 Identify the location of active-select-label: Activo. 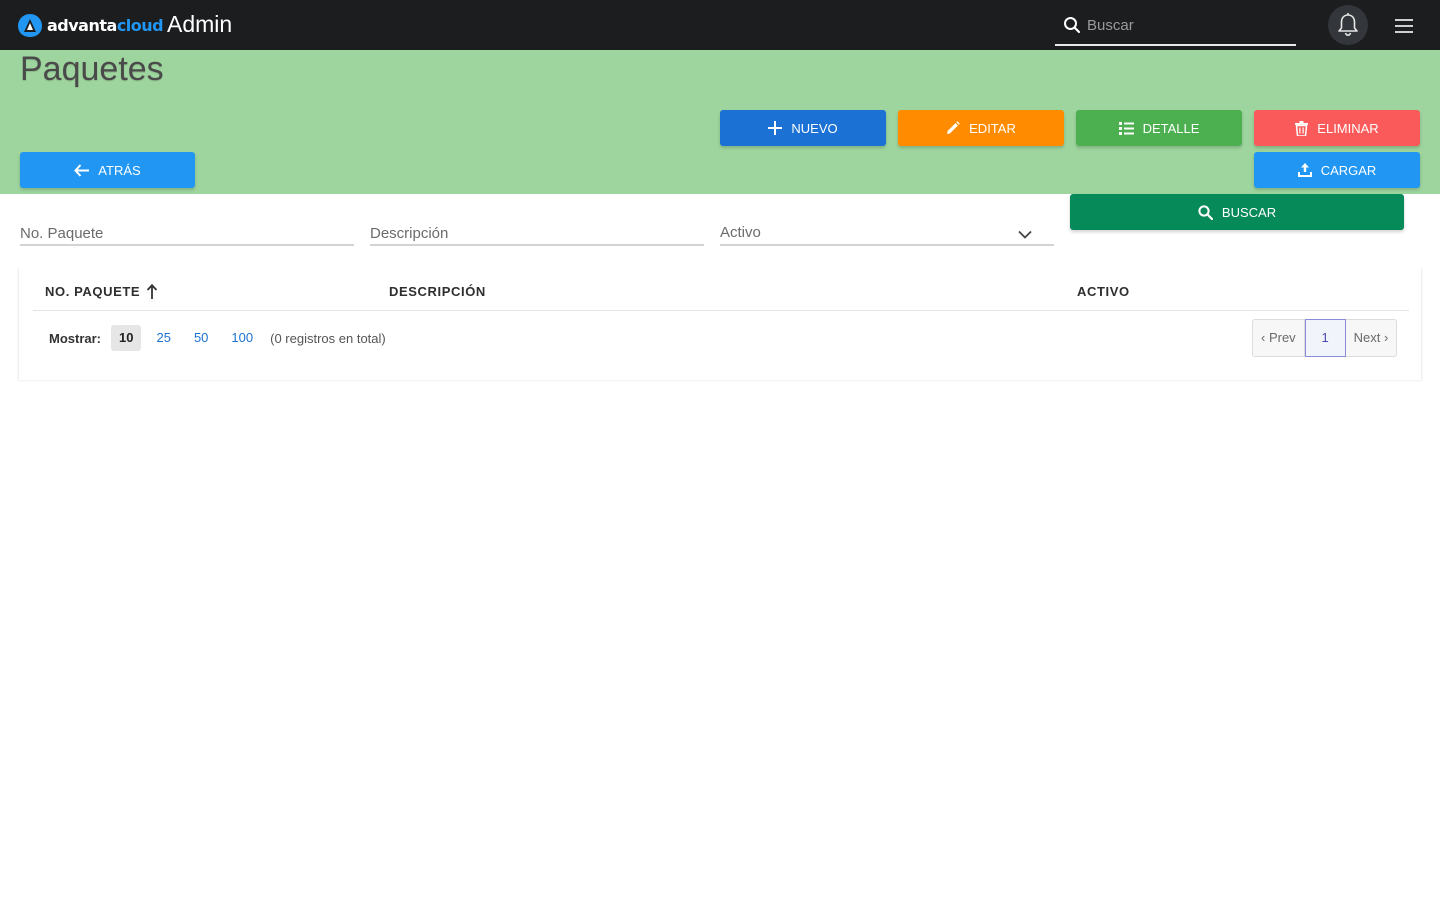
(740, 232).